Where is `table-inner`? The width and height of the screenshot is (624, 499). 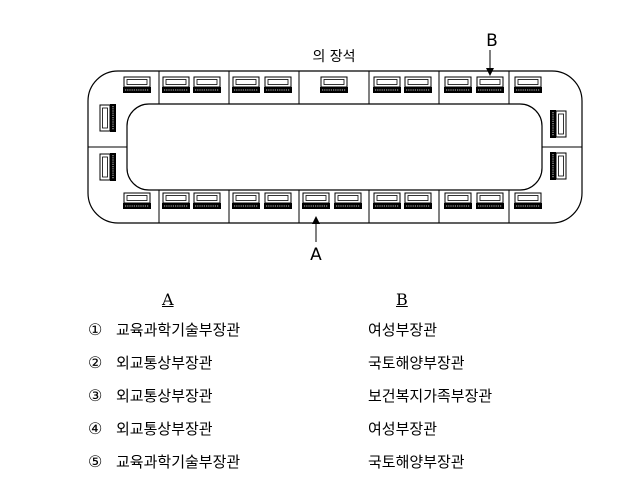 table-inner is located at coordinates (334, 147).